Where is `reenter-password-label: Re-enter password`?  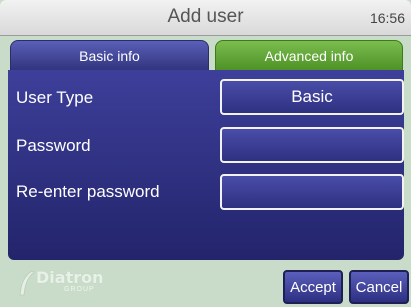 reenter-password-label: Re-enter password is located at coordinates (88, 191).